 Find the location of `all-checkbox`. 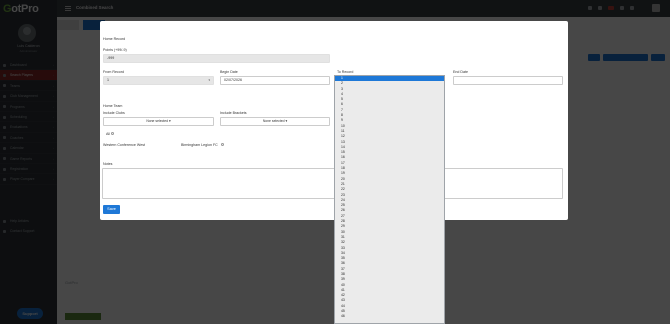

all-checkbox is located at coordinates (112, 133).